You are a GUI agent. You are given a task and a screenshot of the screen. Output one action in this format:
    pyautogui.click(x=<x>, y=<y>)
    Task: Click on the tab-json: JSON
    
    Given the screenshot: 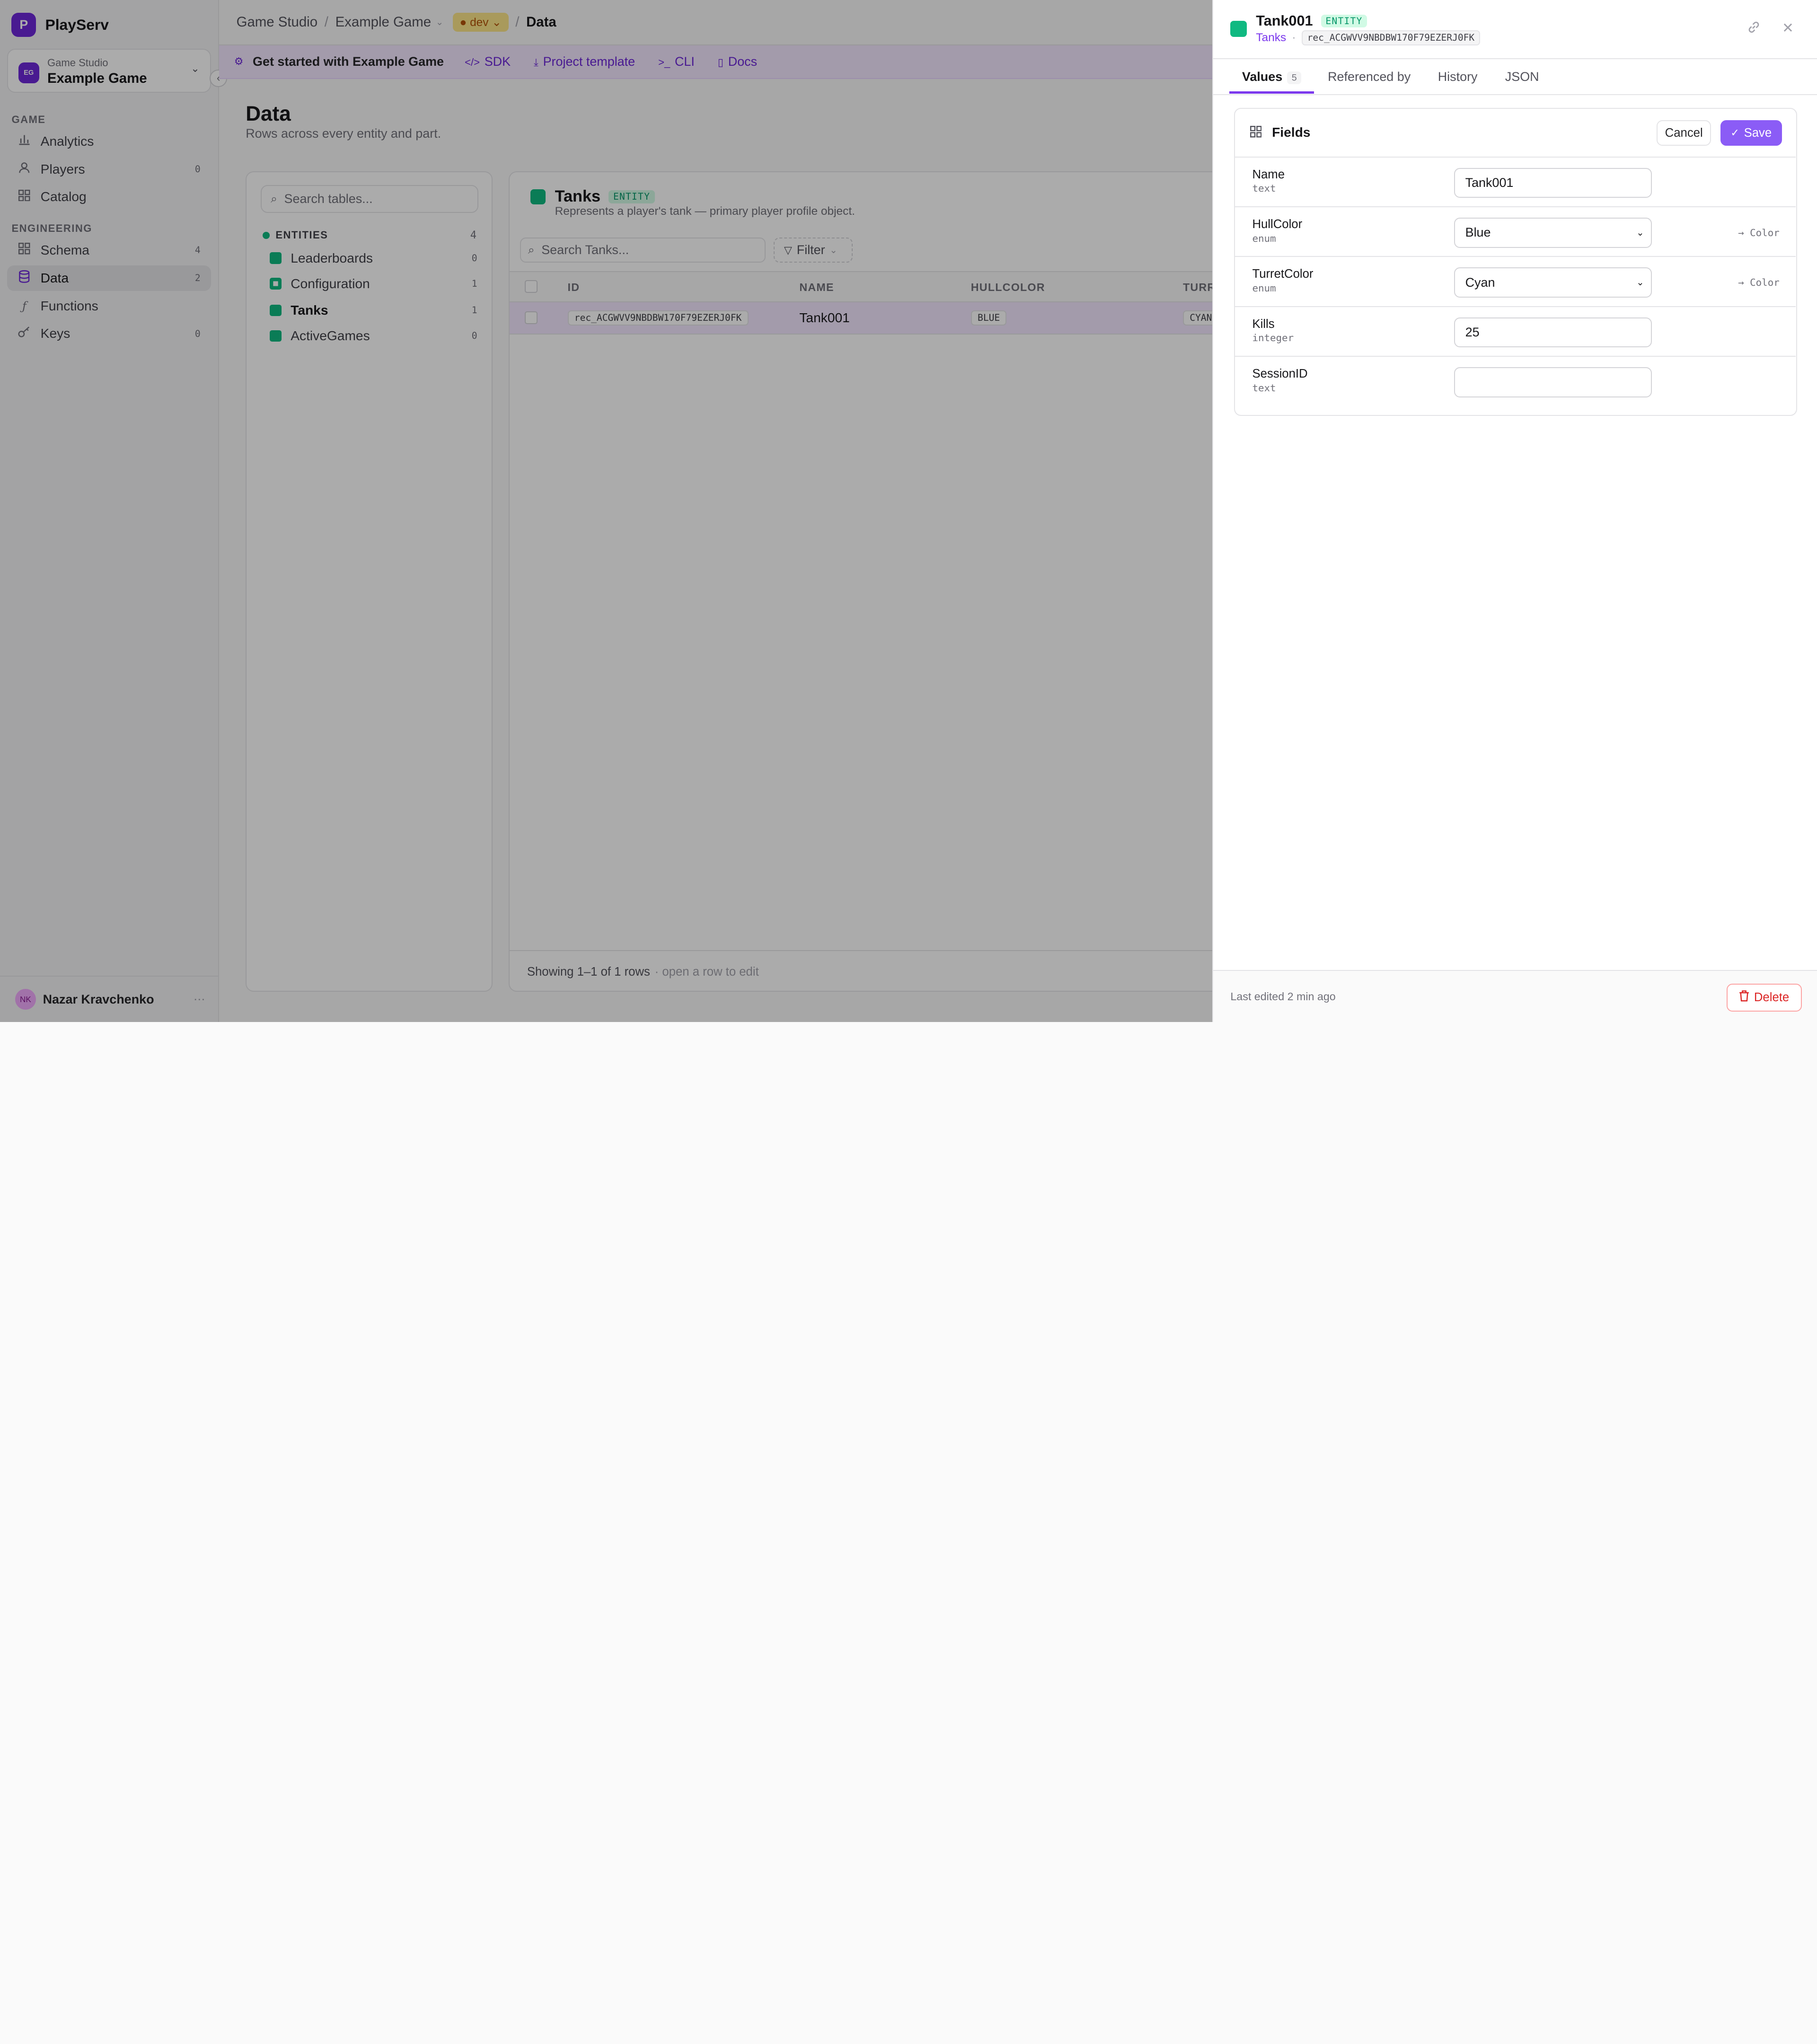 What is the action you would take?
    pyautogui.click(x=1522, y=77)
    